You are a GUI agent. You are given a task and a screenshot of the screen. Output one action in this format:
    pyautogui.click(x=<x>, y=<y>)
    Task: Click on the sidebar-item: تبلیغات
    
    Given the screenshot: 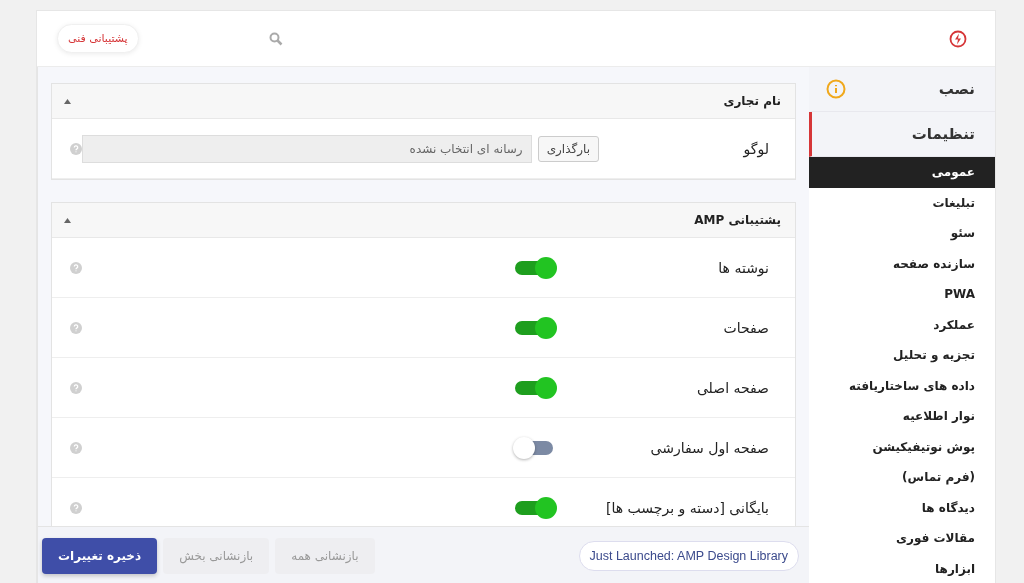 What is the action you would take?
    pyautogui.click(x=902, y=202)
    